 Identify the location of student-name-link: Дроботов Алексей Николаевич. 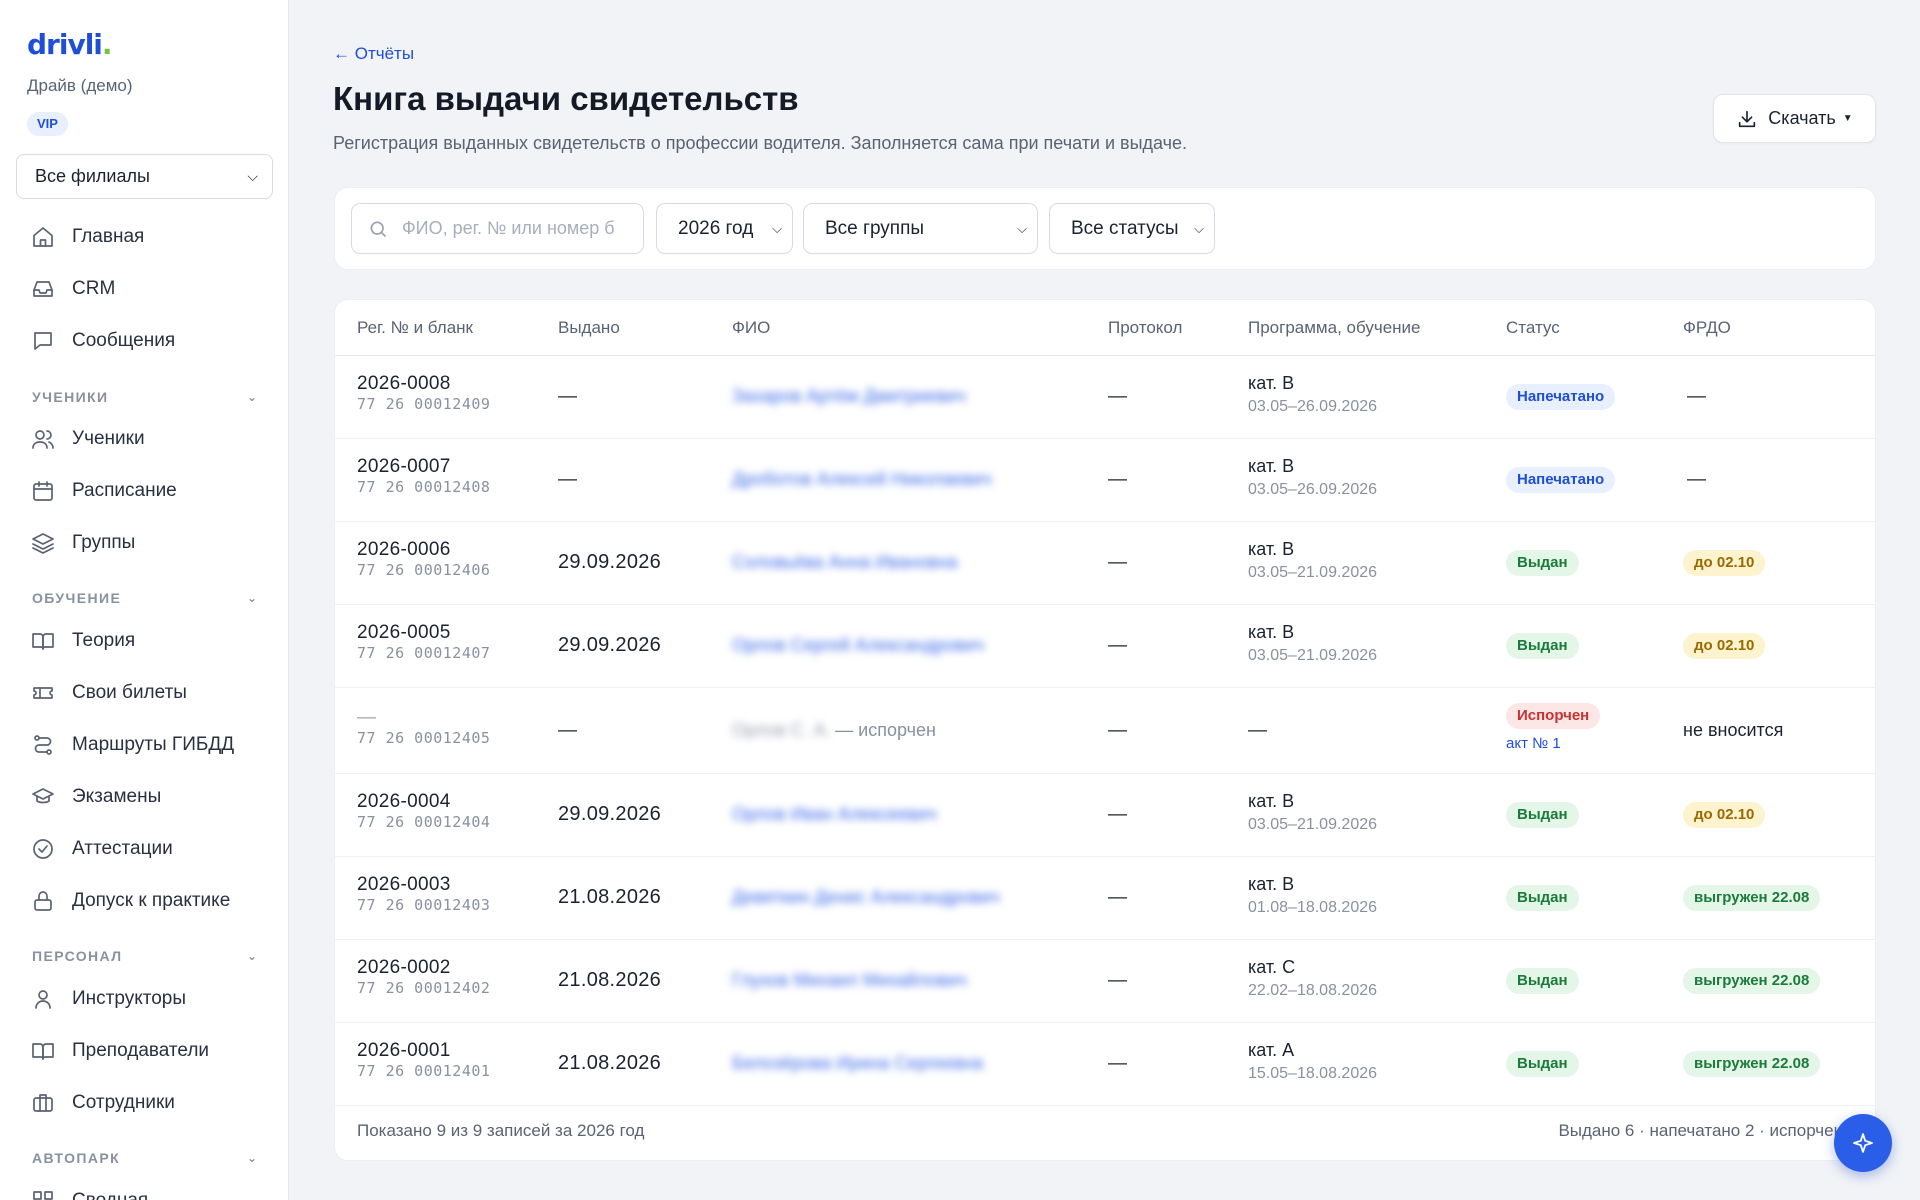
(862, 479).